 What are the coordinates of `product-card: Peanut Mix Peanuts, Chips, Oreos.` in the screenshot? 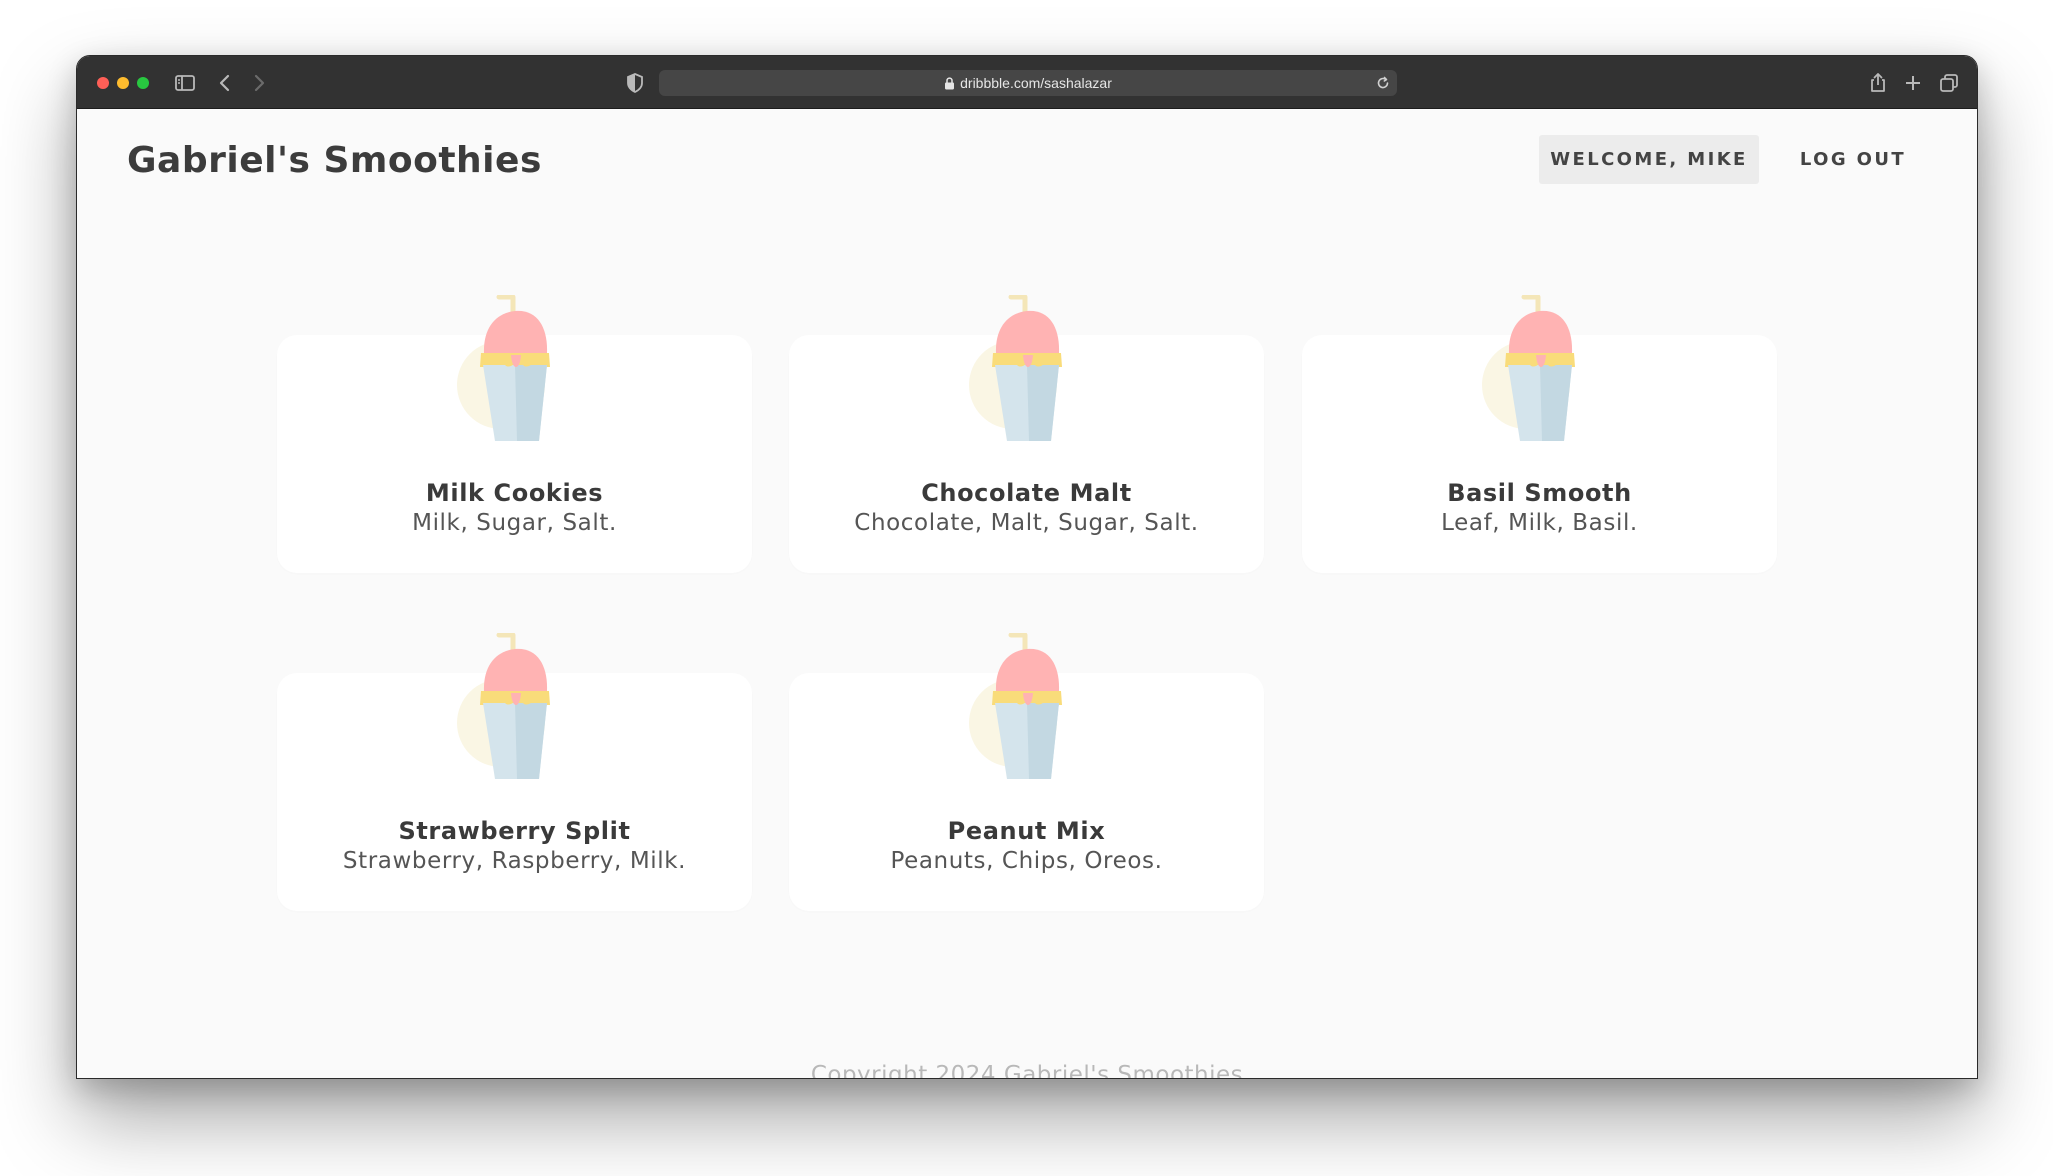 It's located at (1026, 772).